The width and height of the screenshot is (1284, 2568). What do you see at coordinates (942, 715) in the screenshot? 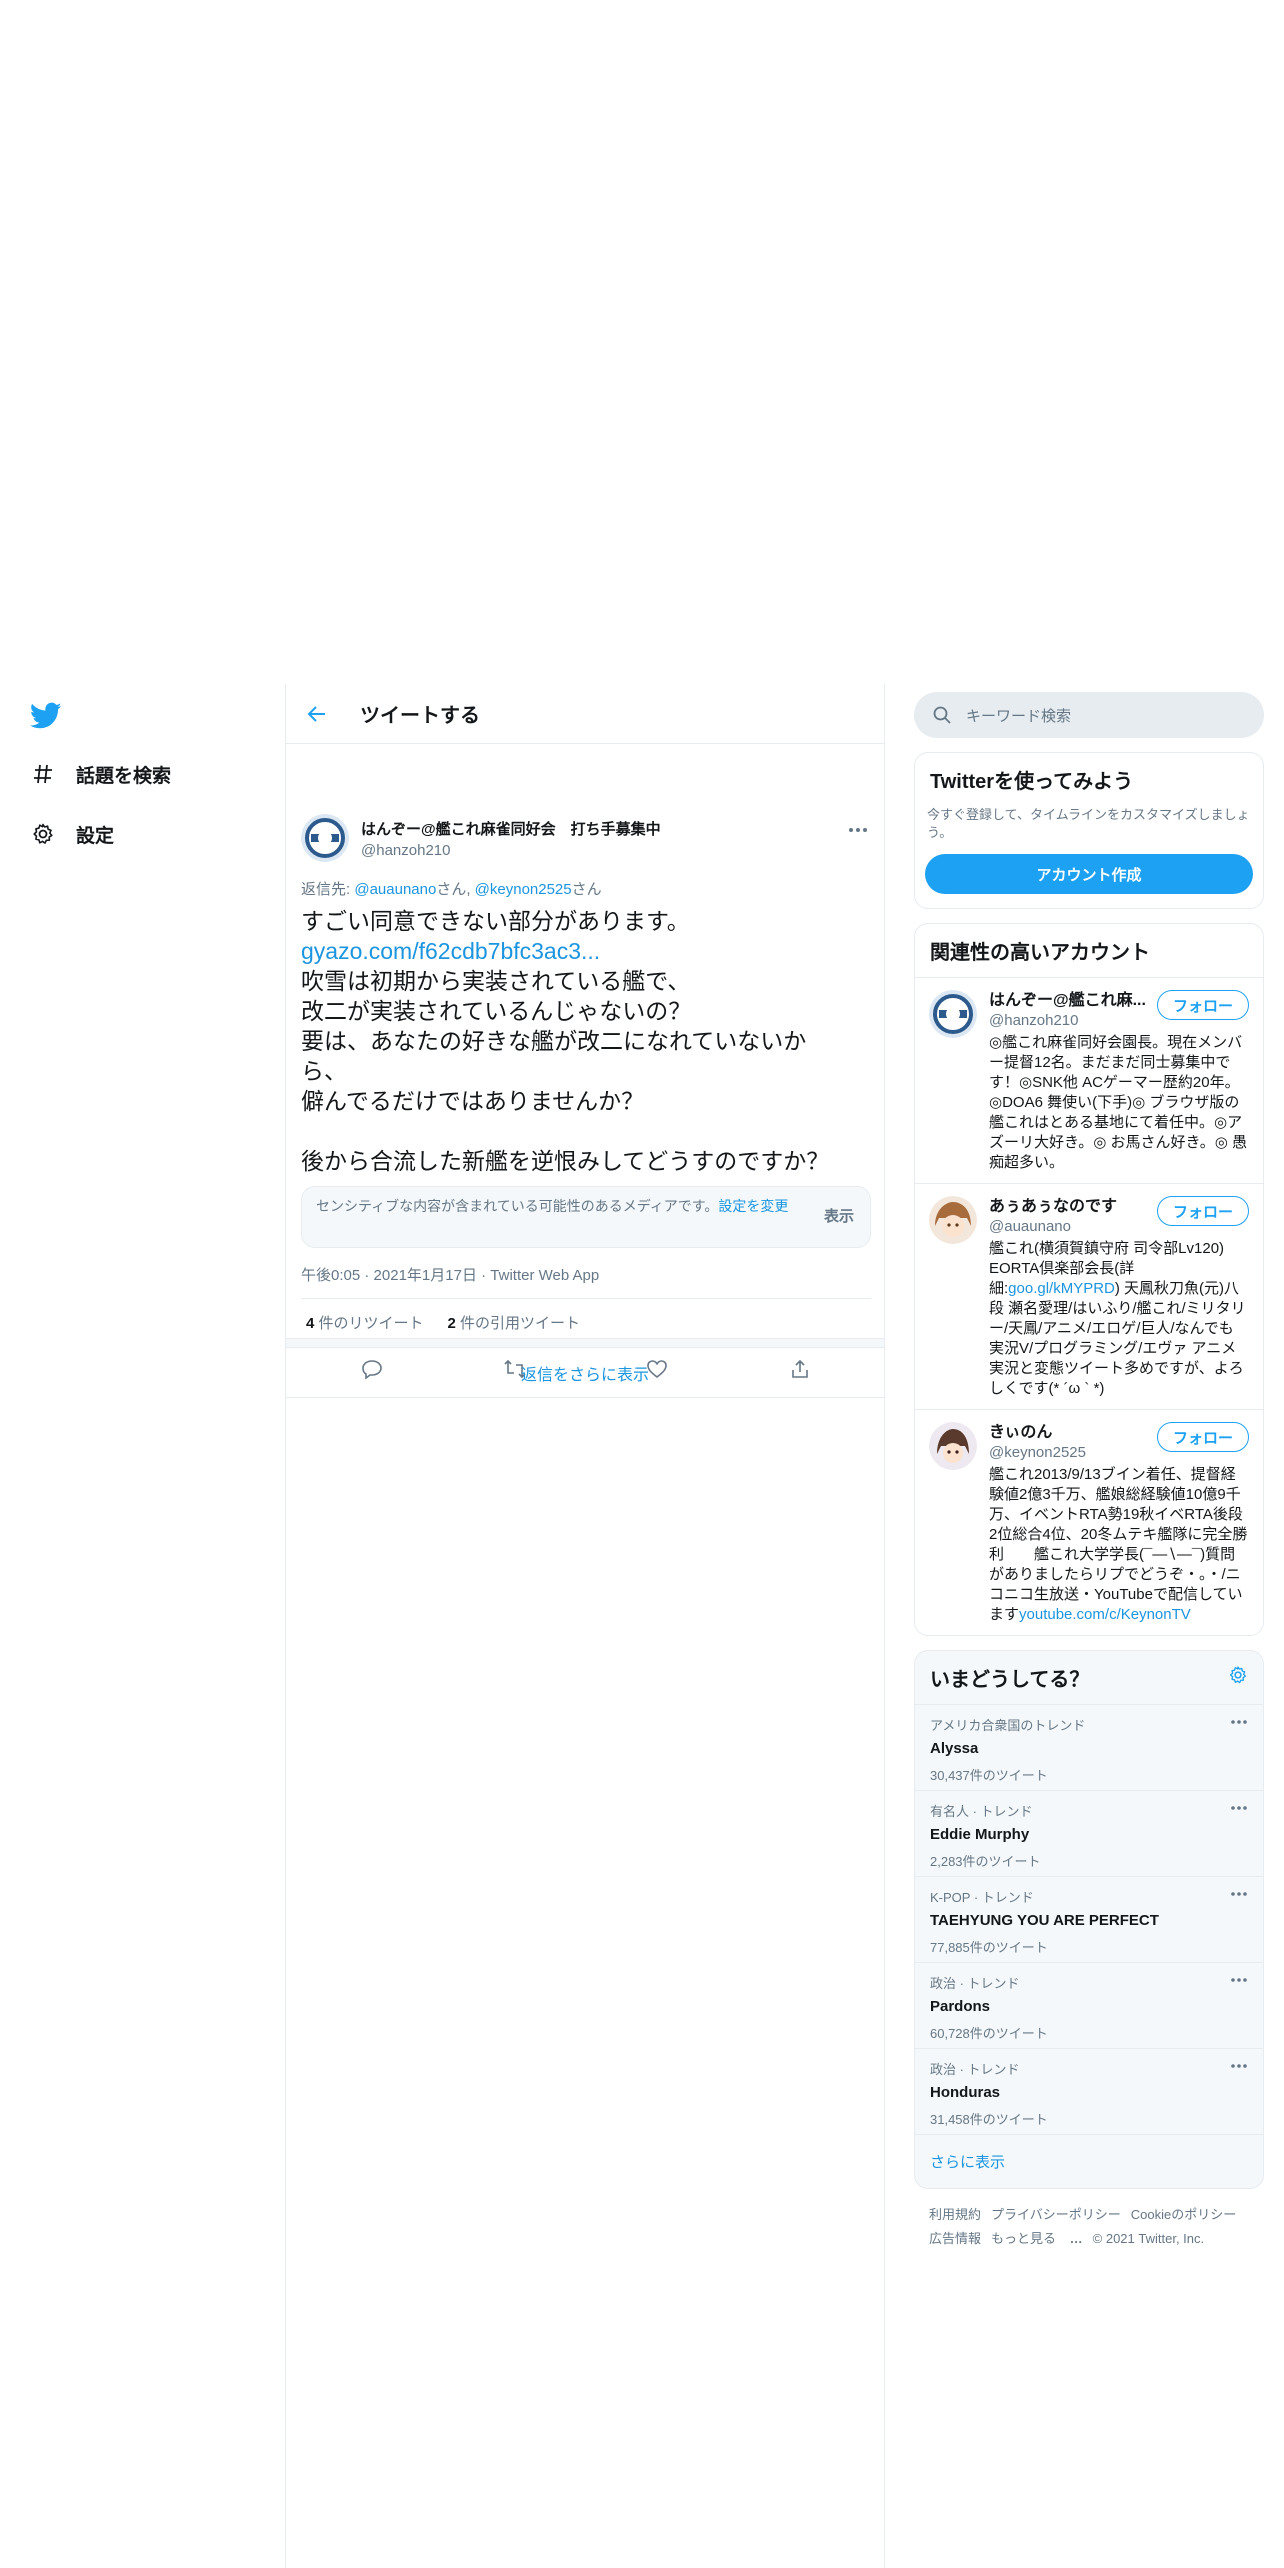
I see `search-icon` at bounding box center [942, 715].